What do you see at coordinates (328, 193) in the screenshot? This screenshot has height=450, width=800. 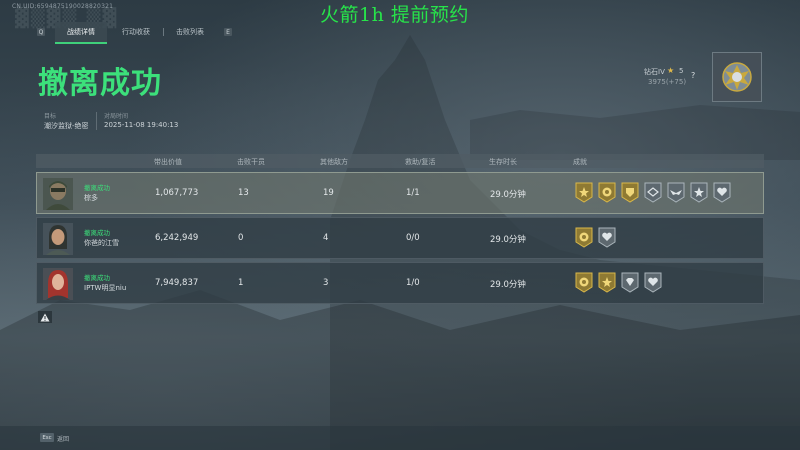 I see `other-enemies: 19` at bounding box center [328, 193].